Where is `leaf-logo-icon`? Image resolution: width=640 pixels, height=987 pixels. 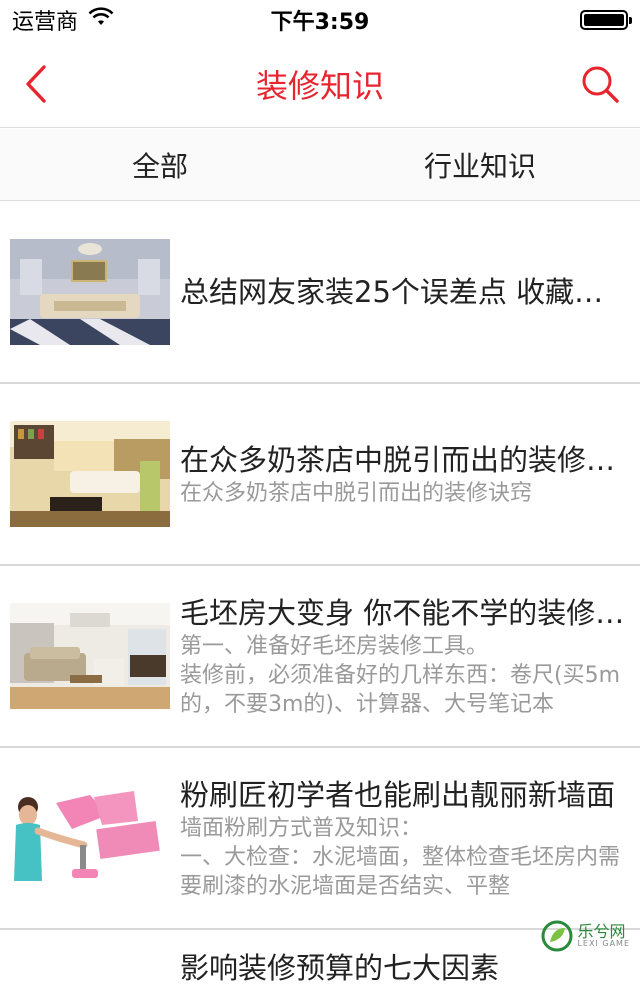
leaf-logo-icon is located at coordinates (557, 936).